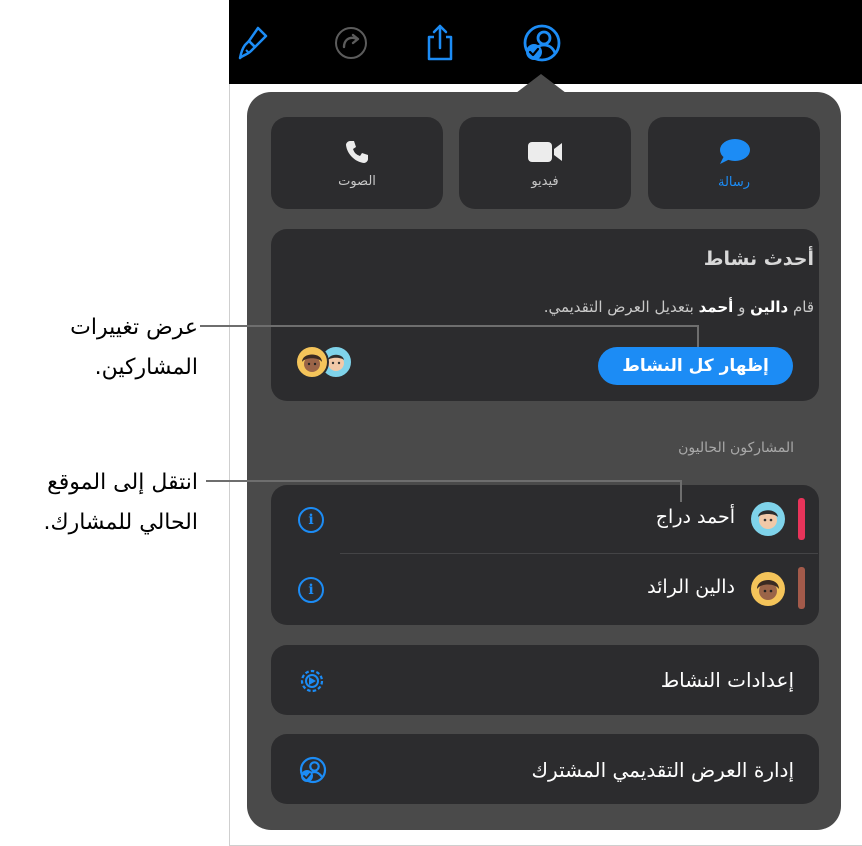  I want to click on paintbrush-icon, so click(253, 43).